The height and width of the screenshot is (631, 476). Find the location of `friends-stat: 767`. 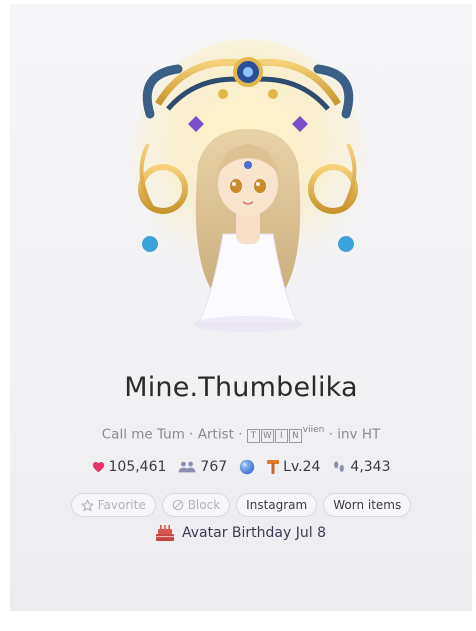

friends-stat: 767 is located at coordinates (202, 467).